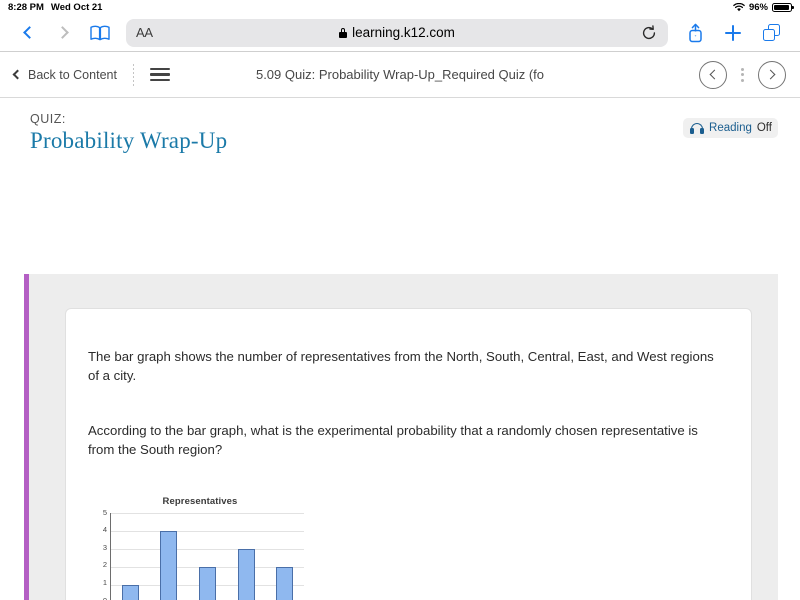  What do you see at coordinates (713, 74) in the screenshot?
I see `previous-page-button` at bounding box center [713, 74].